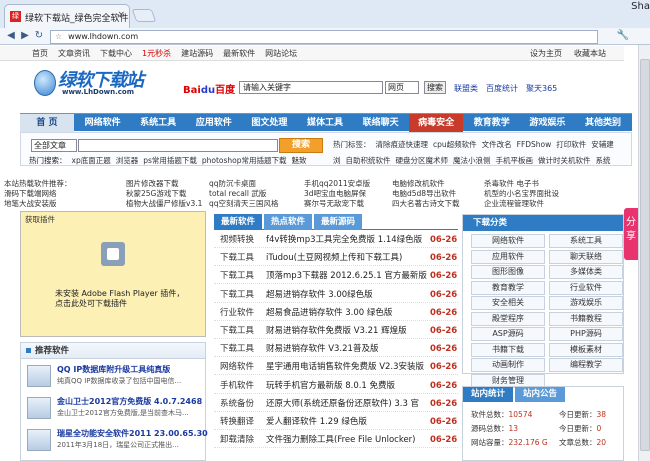 The image size is (650, 461). What do you see at coordinates (237, 440) in the screenshot?
I see `list-category: 卸载清除` at bounding box center [237, 440].